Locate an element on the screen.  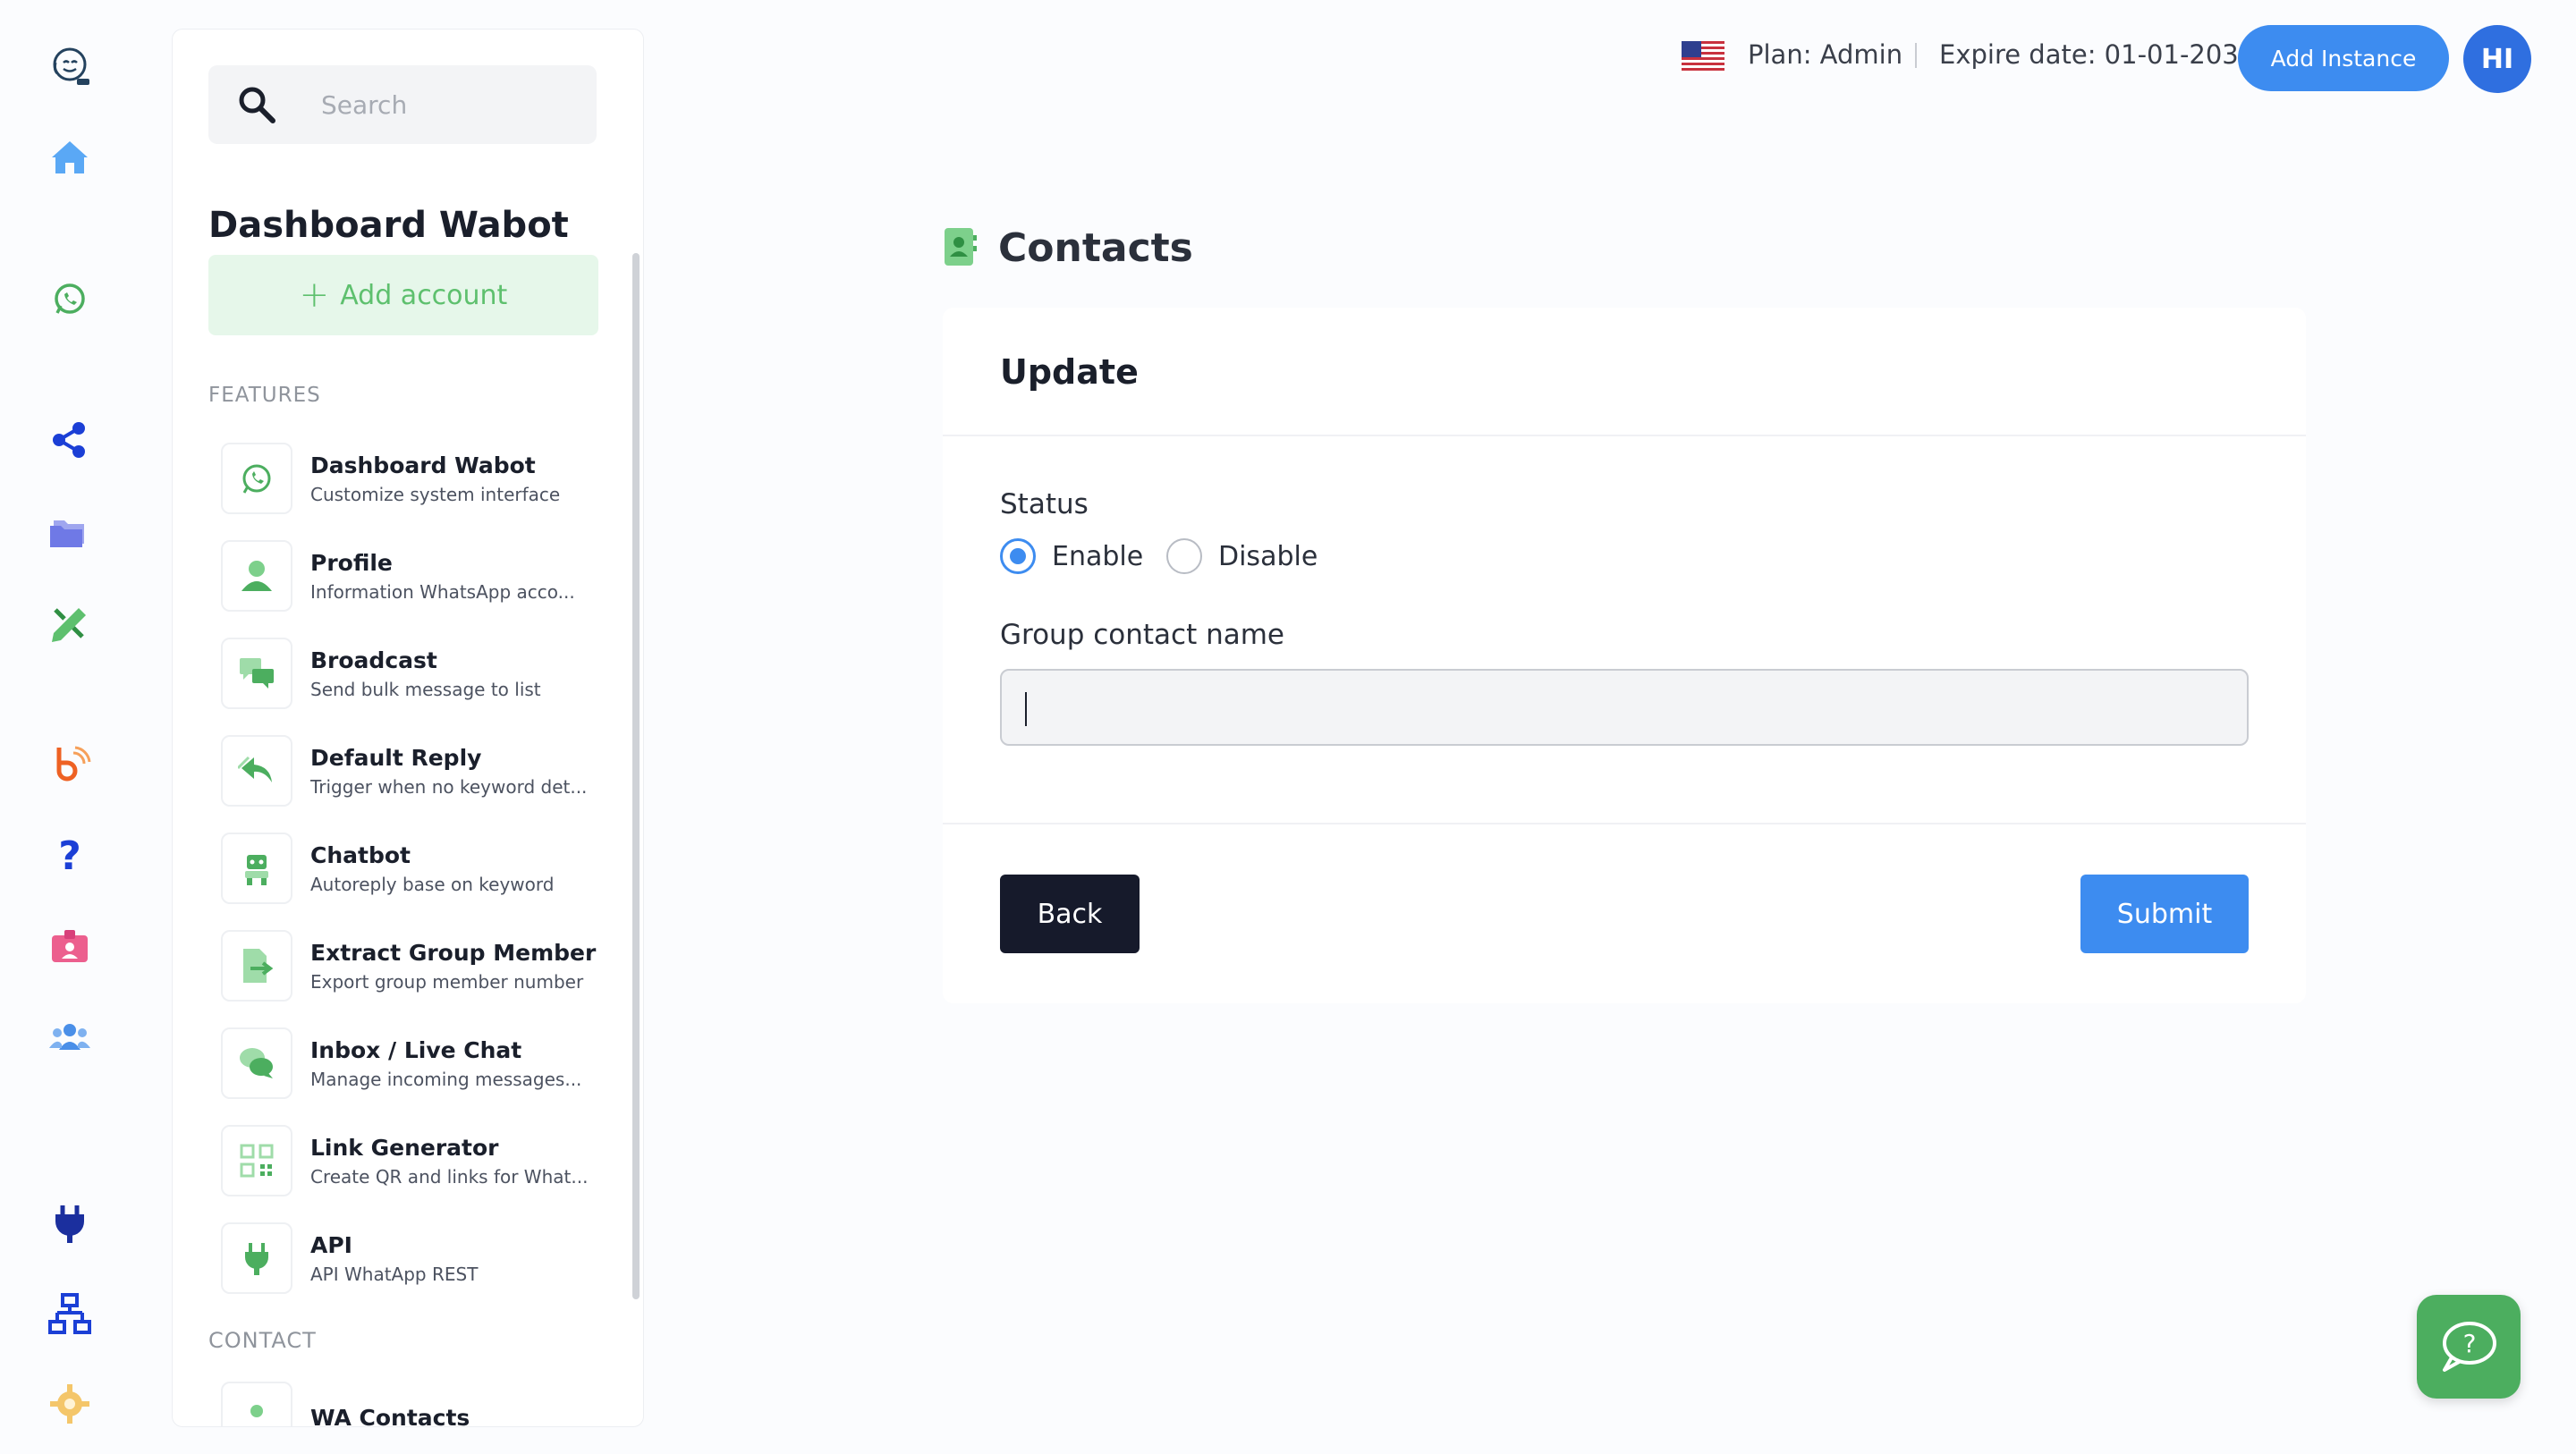
feature-subtitle: Customize system interface is located at coordinates (435, 494).